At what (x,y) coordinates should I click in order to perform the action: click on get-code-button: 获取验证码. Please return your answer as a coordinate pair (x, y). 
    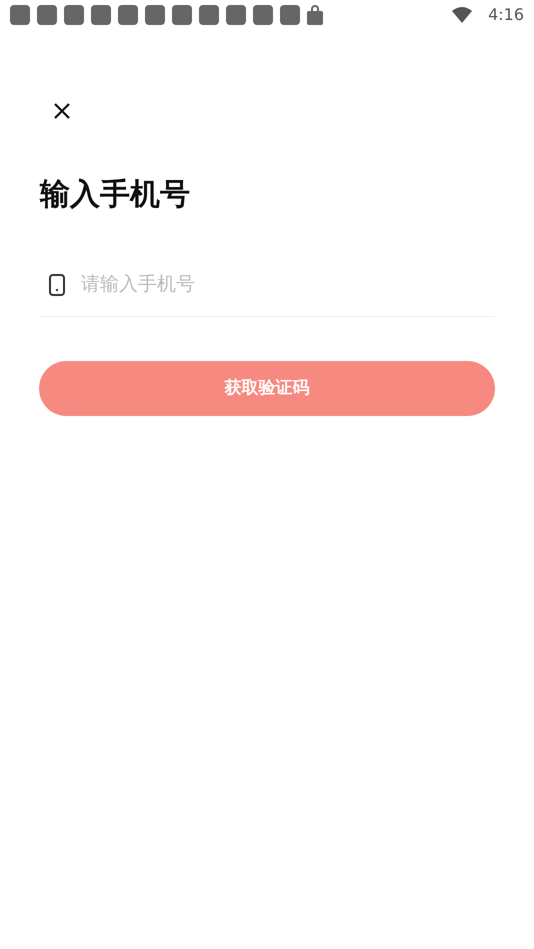
    Looking at the image, I should click on (267, 388).